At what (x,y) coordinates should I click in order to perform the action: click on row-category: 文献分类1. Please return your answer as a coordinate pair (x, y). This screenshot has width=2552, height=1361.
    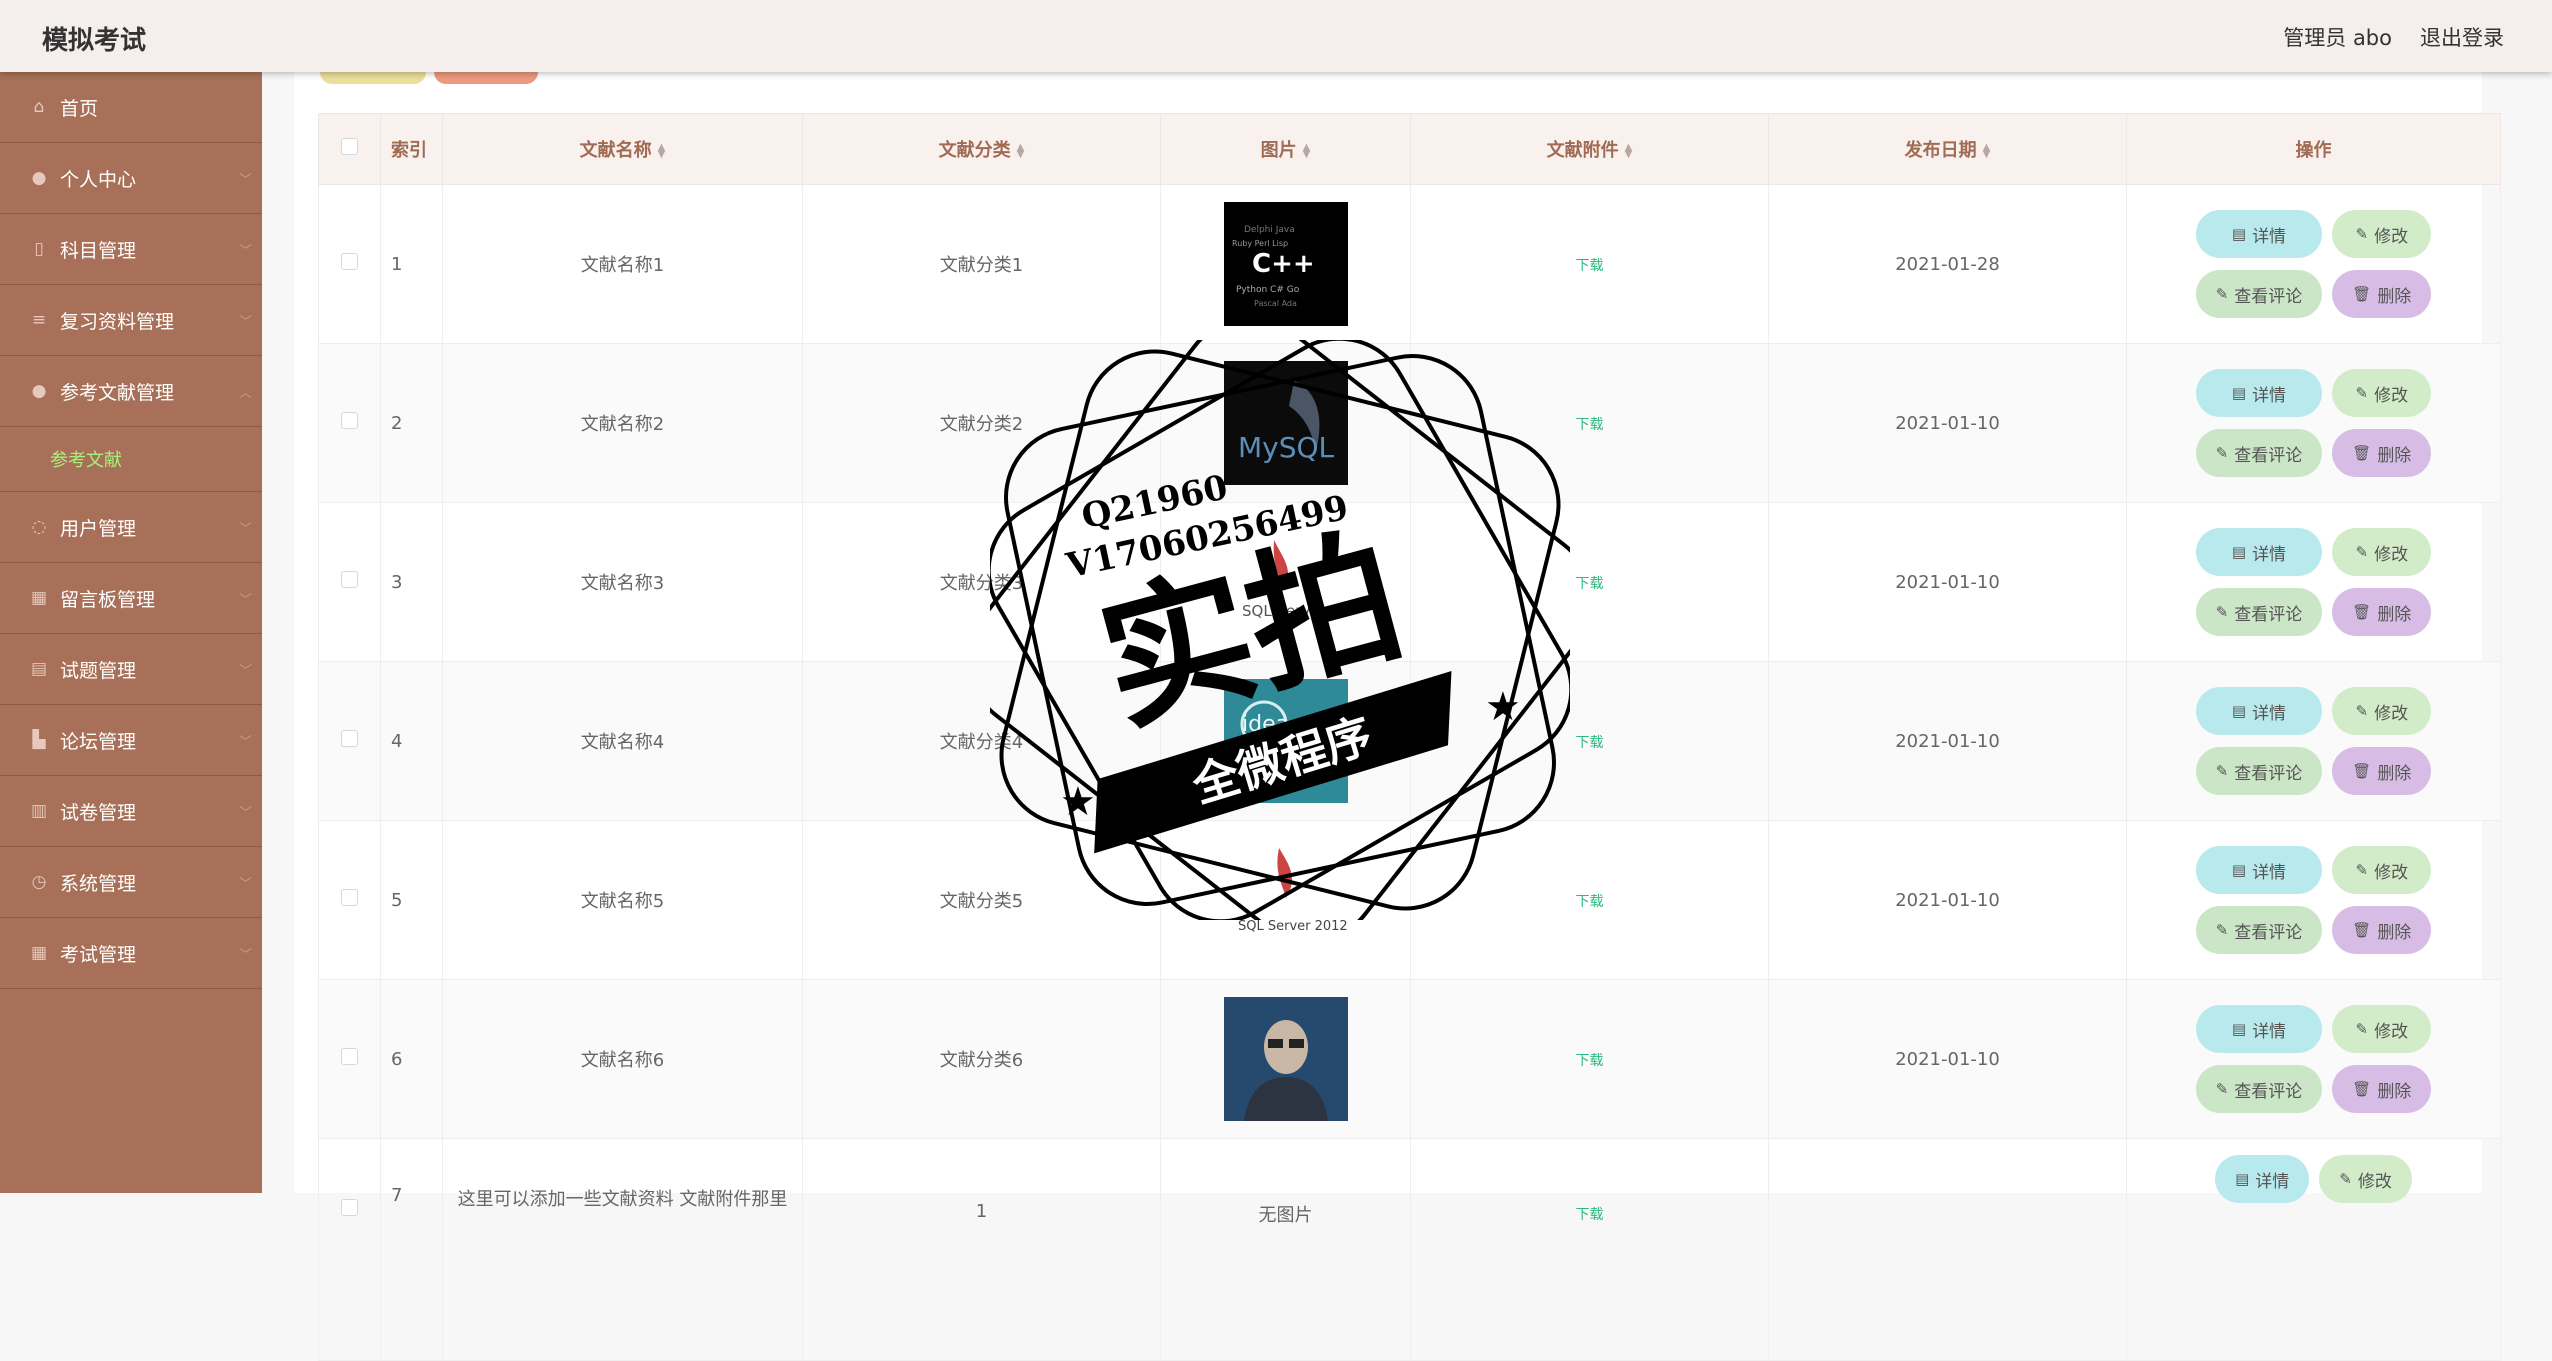
    Looking at the image, I should click on (981, 264).